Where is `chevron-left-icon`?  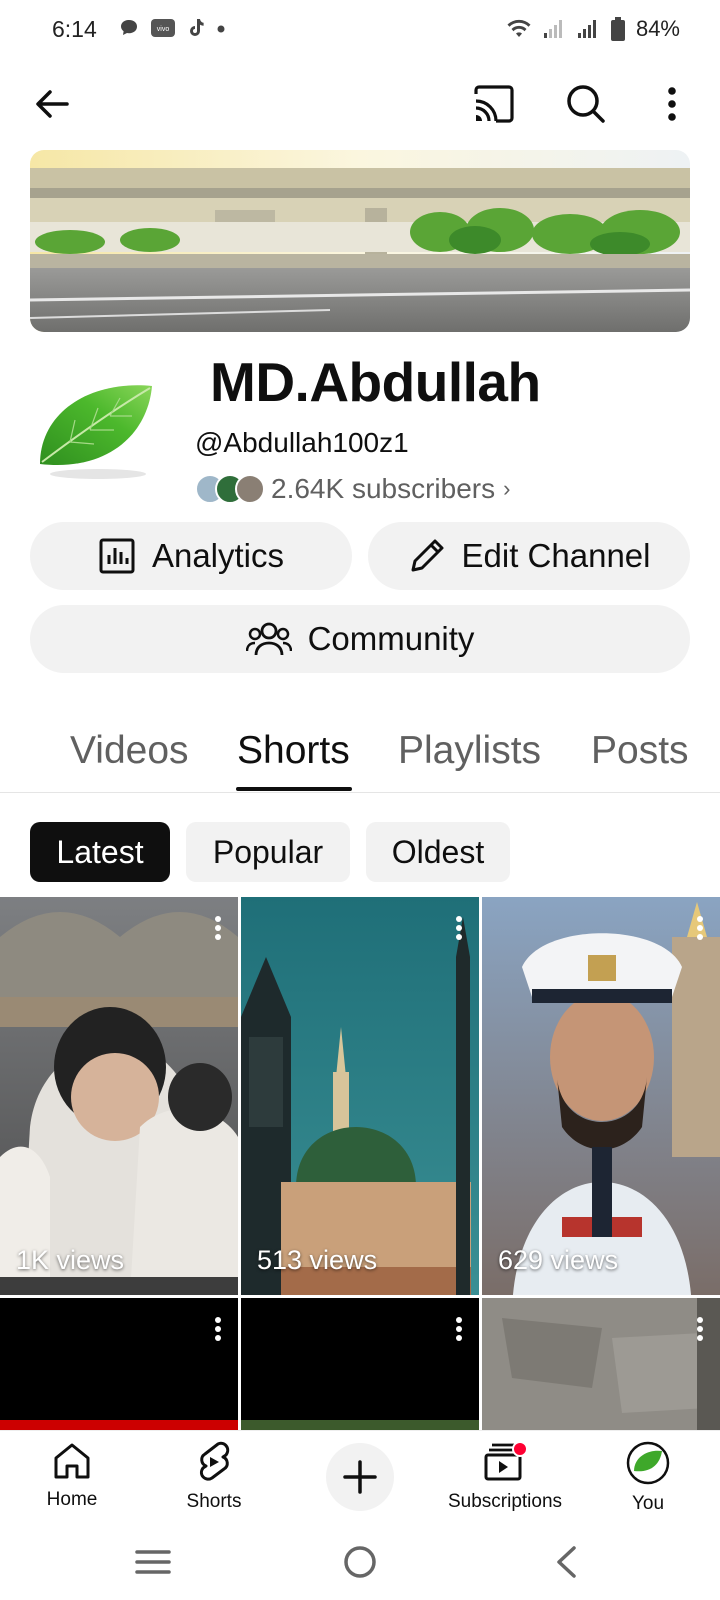
chevron-left-icon is located at coordinates (566, 1562).